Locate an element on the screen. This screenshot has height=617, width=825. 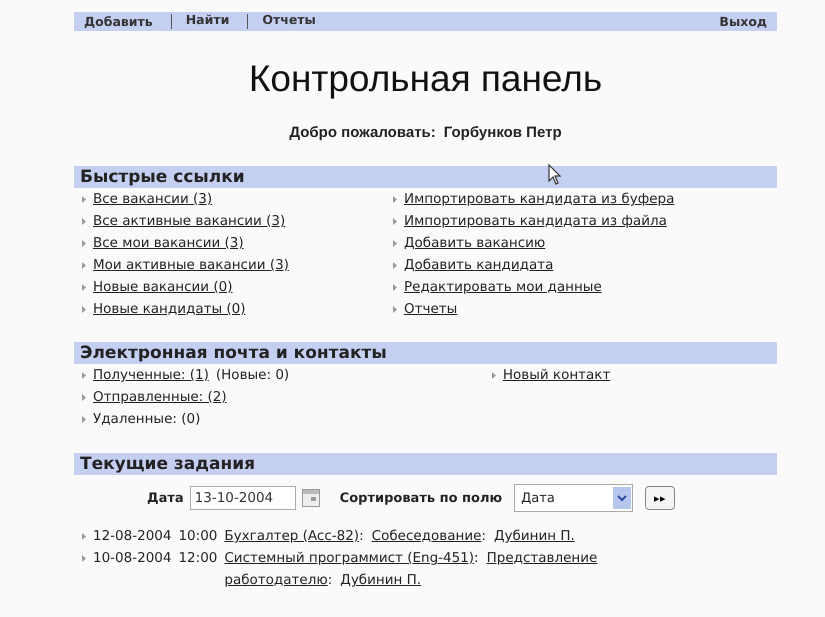
event-link: Представление is located at coordinates (542, 558).